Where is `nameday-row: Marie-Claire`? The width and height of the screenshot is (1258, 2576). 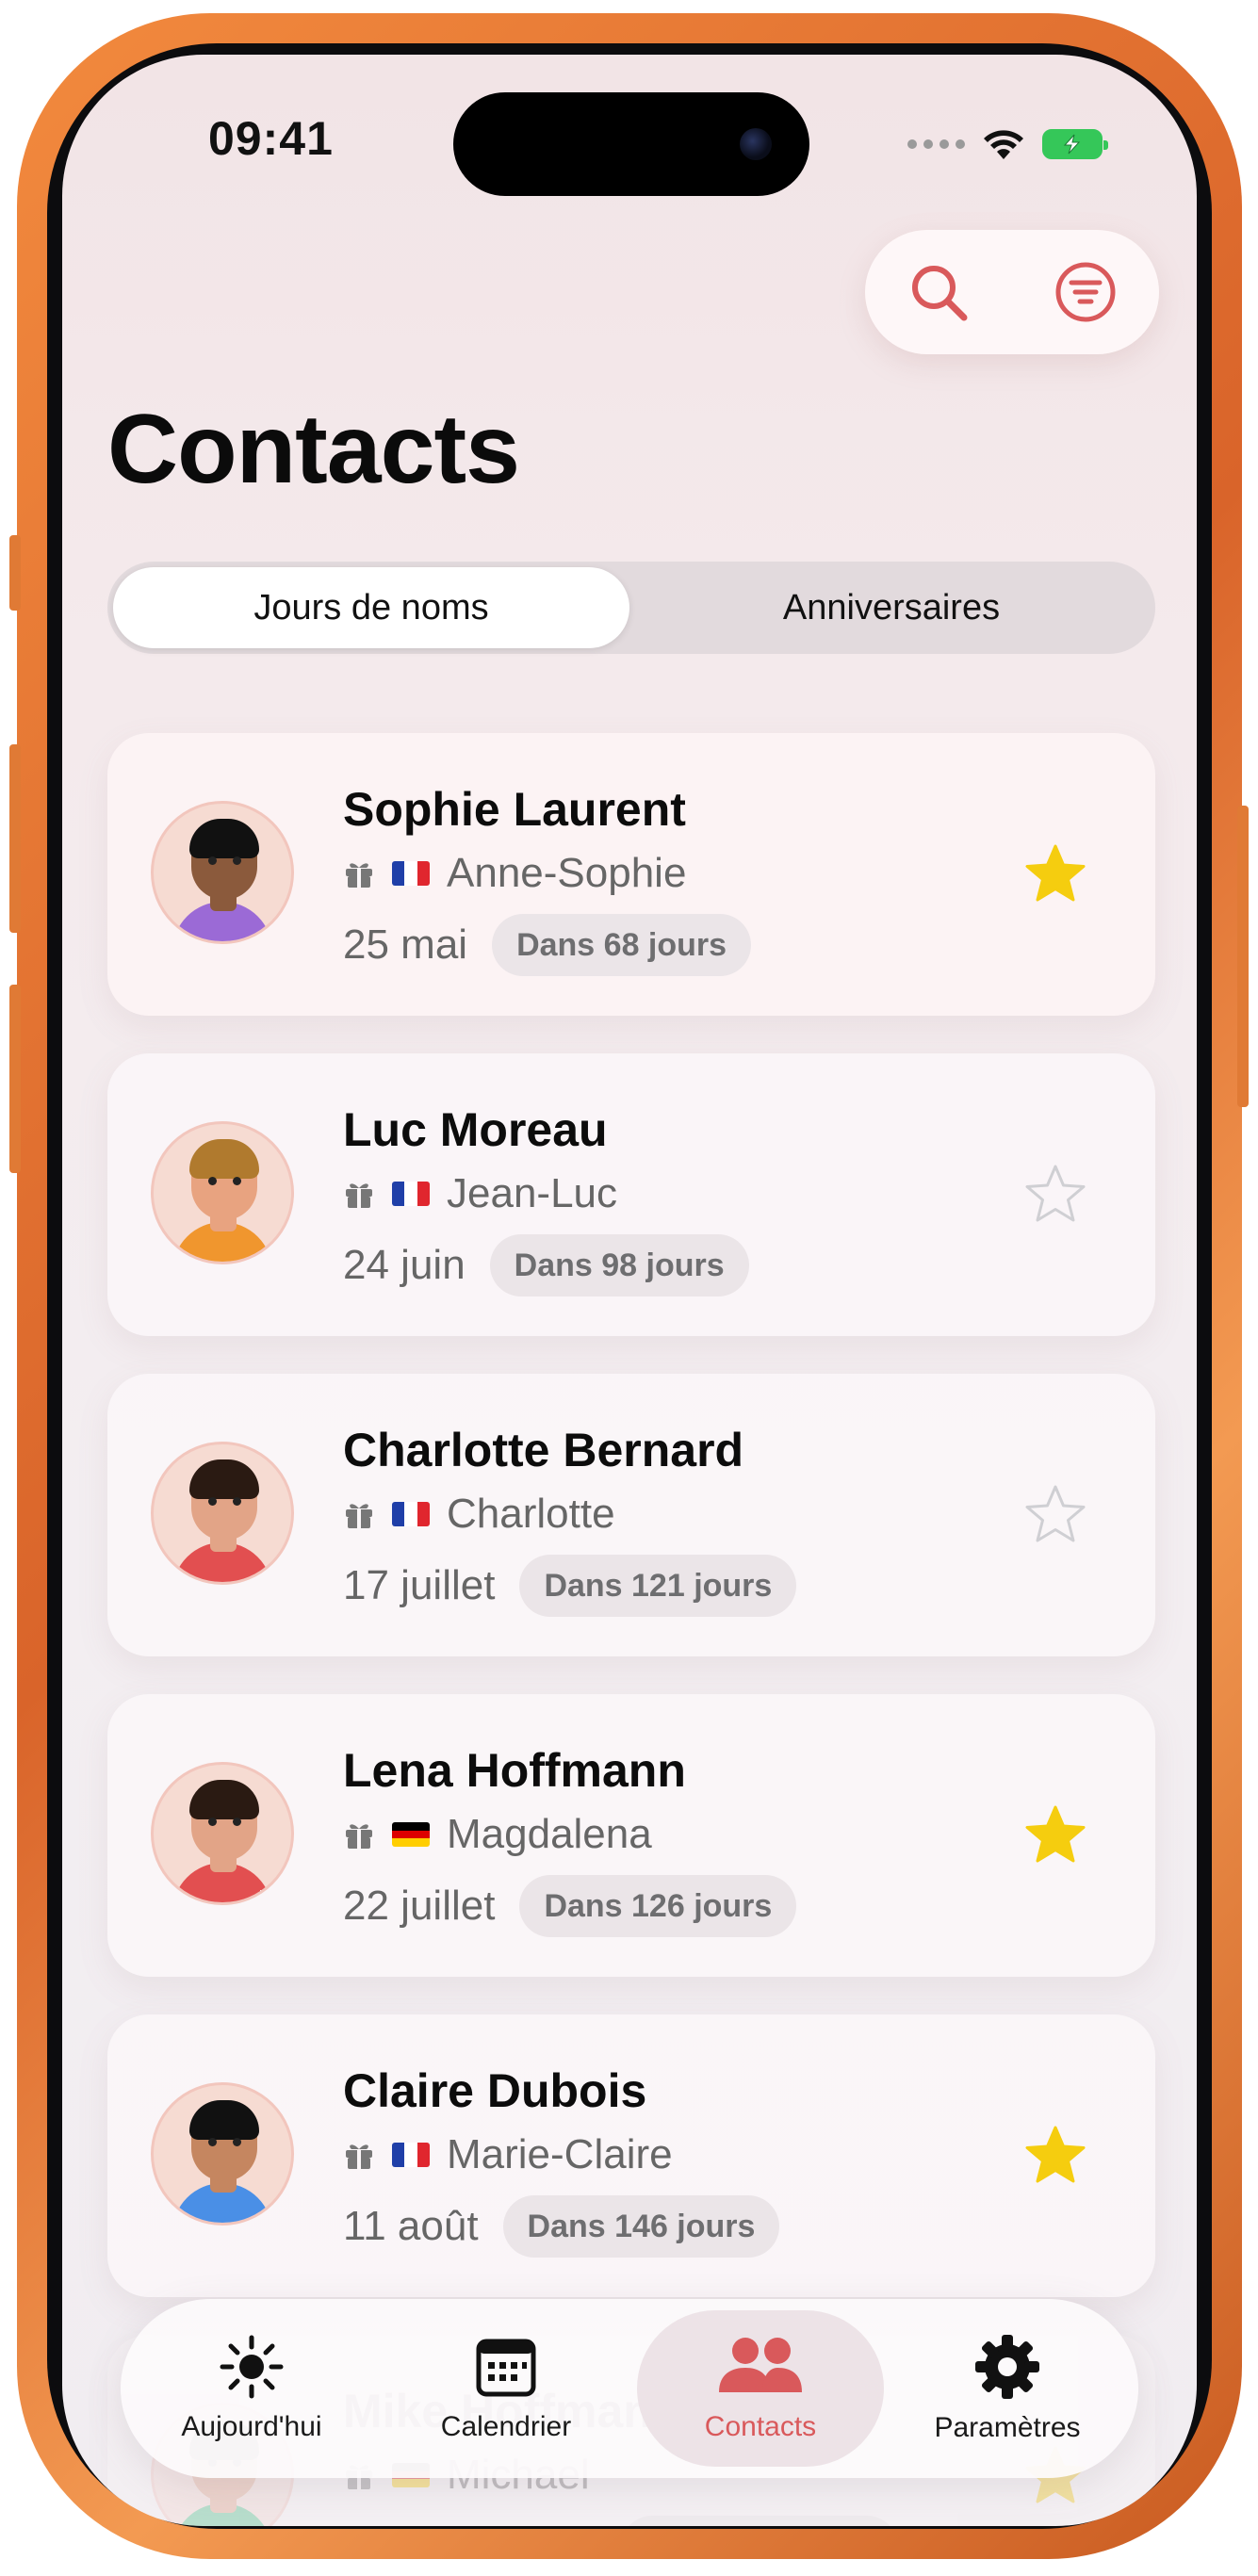
nameday-row: Marie-Claire is located at coordinates (508, 2154).